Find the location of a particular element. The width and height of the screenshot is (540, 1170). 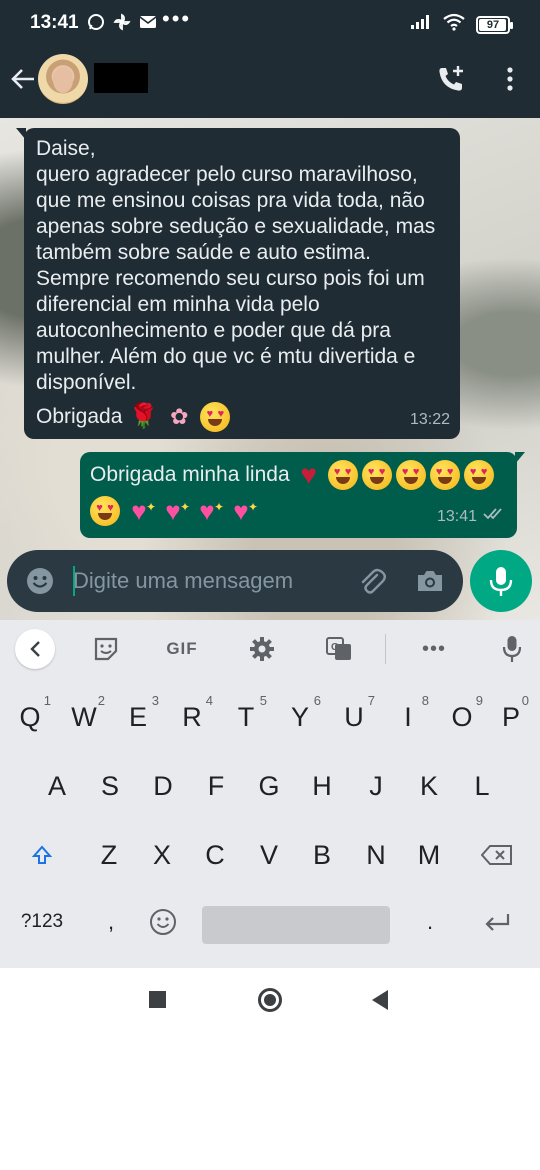

message-composer is located at coordinates (235, 581).